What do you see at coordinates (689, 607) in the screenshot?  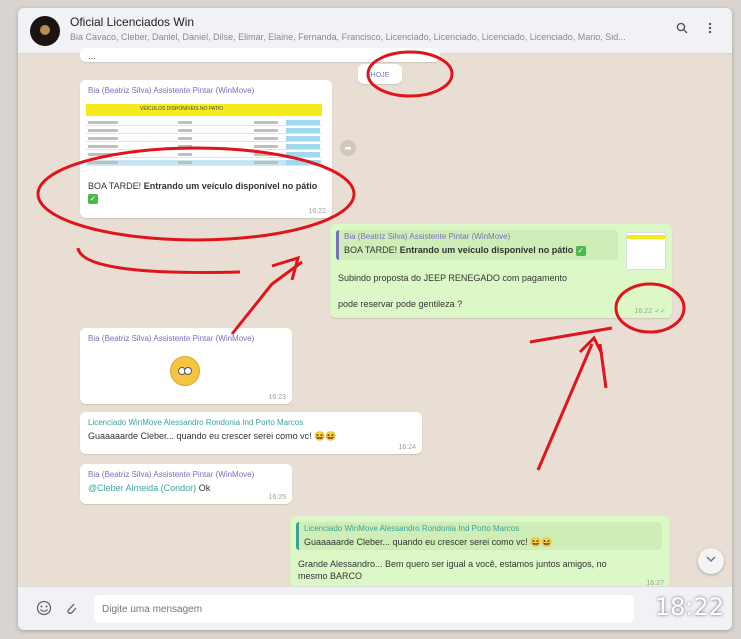 I see `overlay-clock: 18:22` at bounding box center [689, 607].